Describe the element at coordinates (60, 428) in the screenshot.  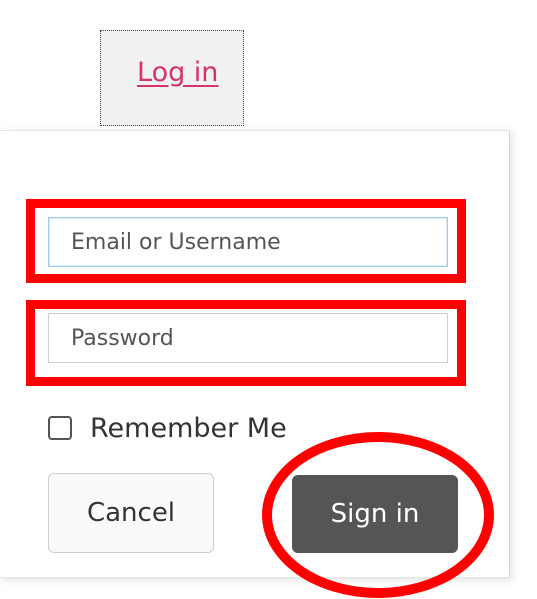
I see `remember-me-checkbox` at that location.